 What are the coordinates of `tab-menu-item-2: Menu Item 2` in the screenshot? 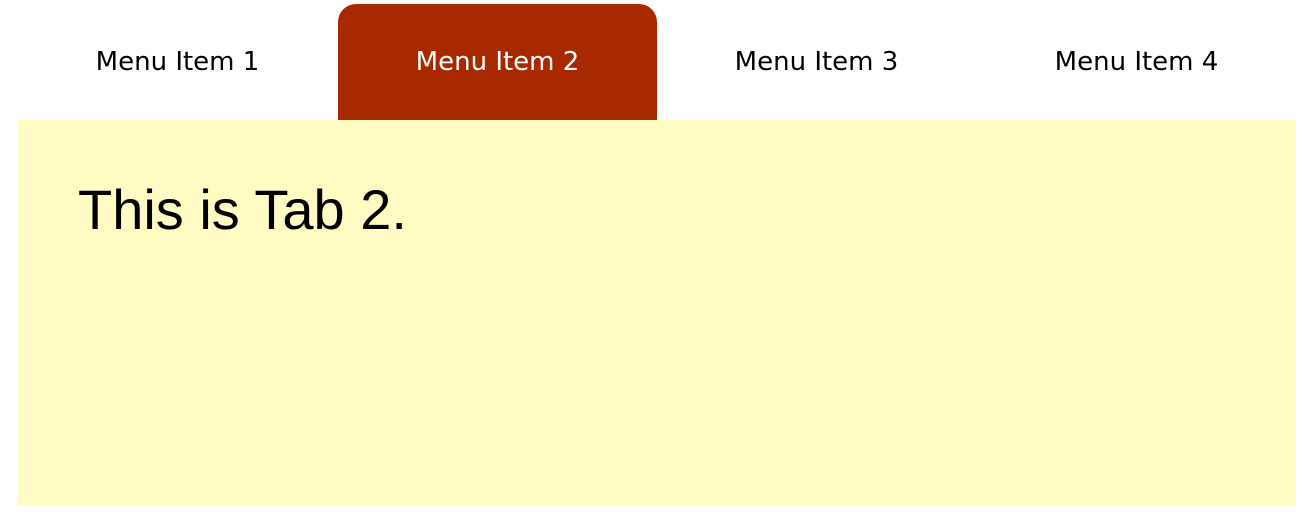 It's located at (497, 62).